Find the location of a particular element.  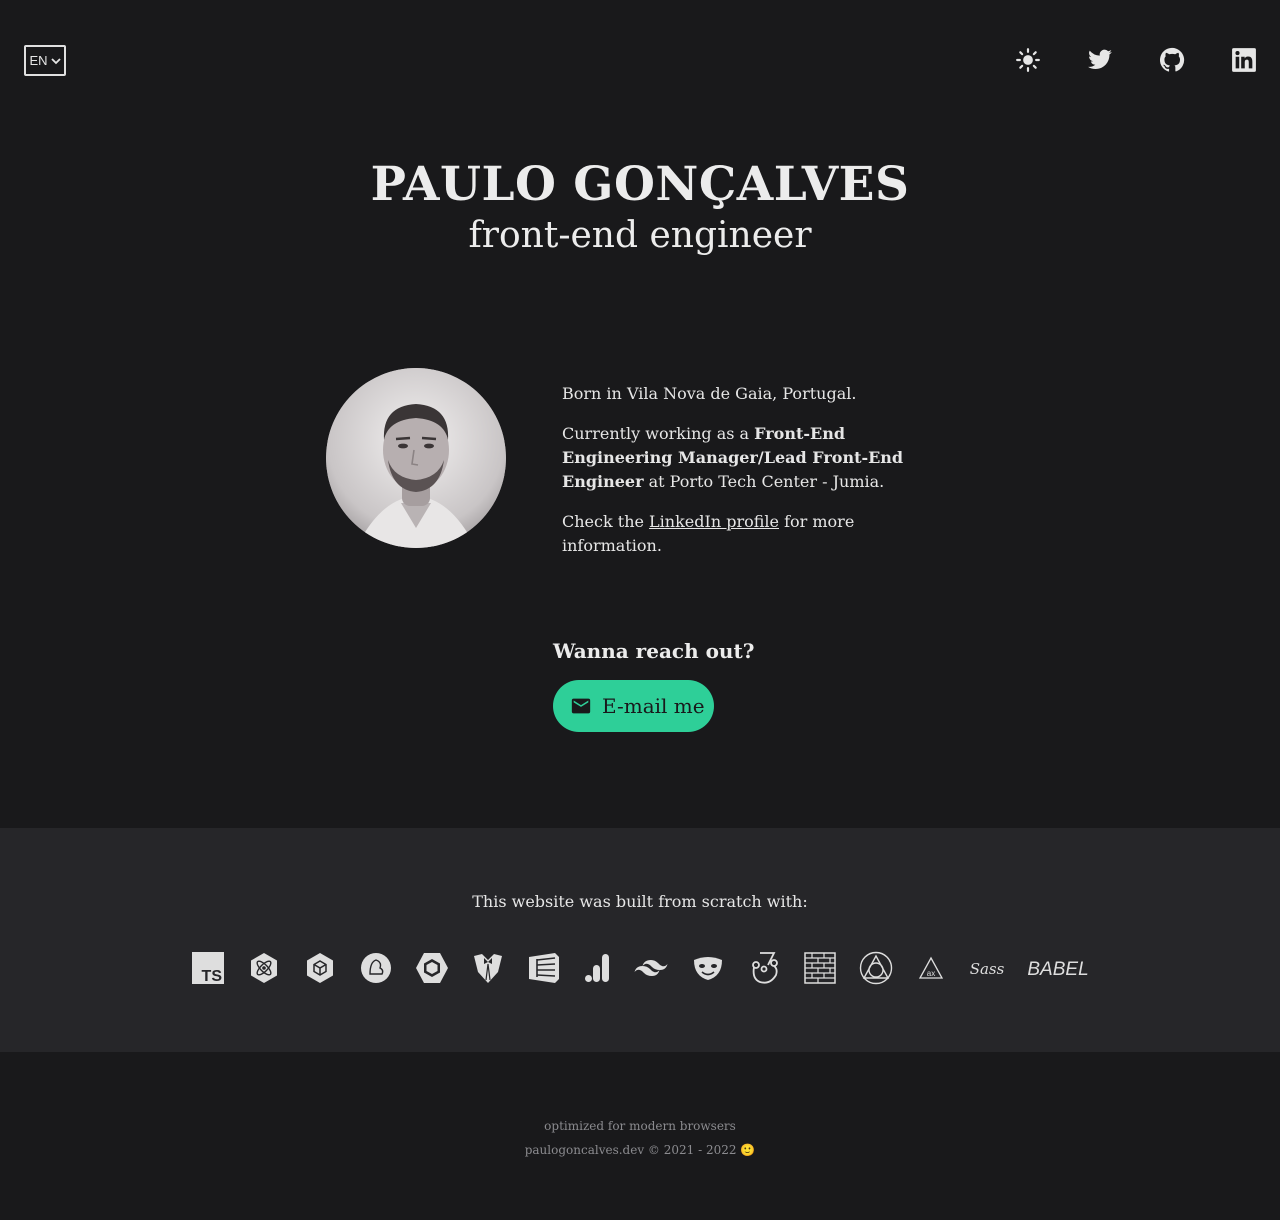

tailwind-icon is located at coordinates (651, 968).